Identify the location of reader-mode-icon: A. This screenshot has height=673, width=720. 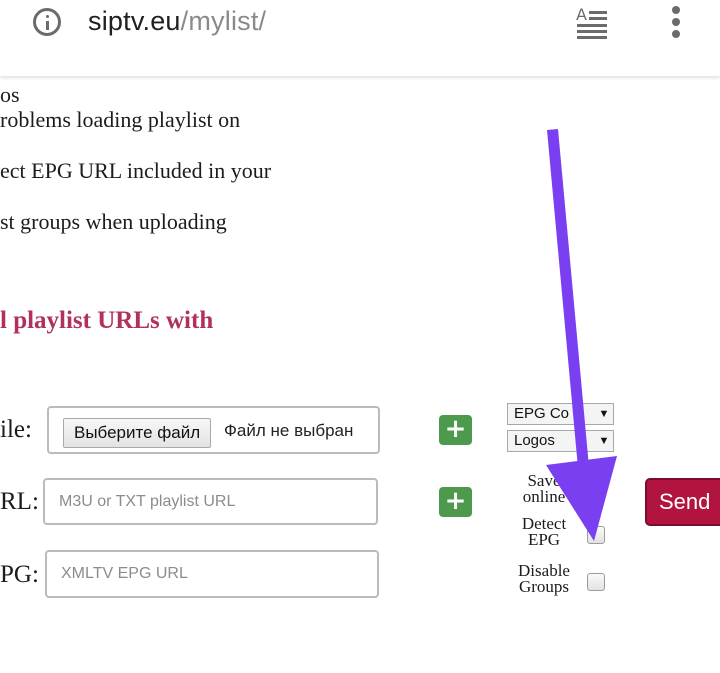
(592, 22).